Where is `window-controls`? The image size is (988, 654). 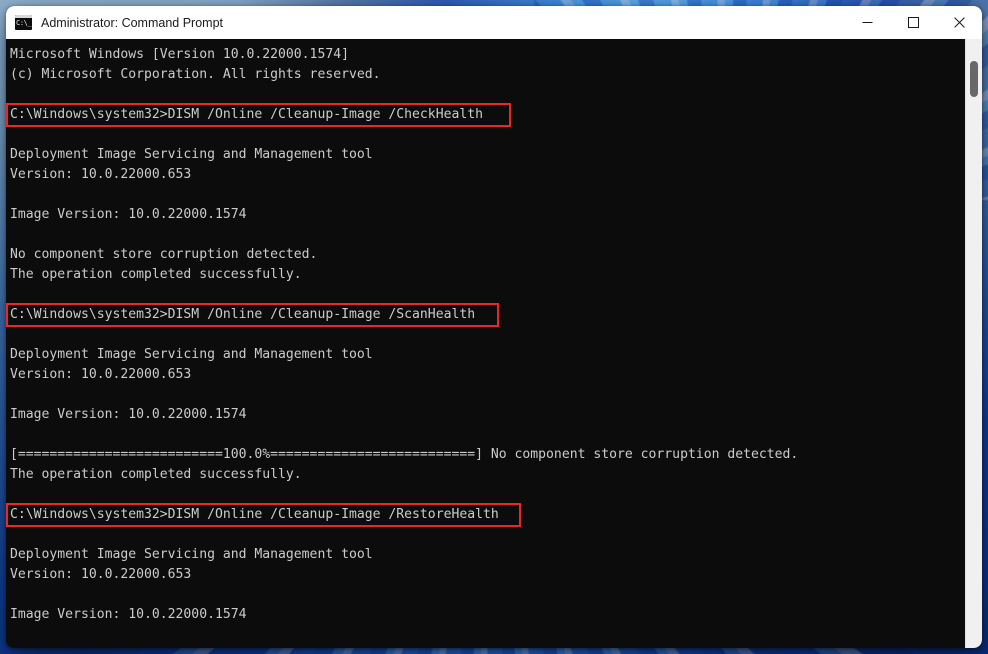 window-controls is located at coordinates (913, 22).